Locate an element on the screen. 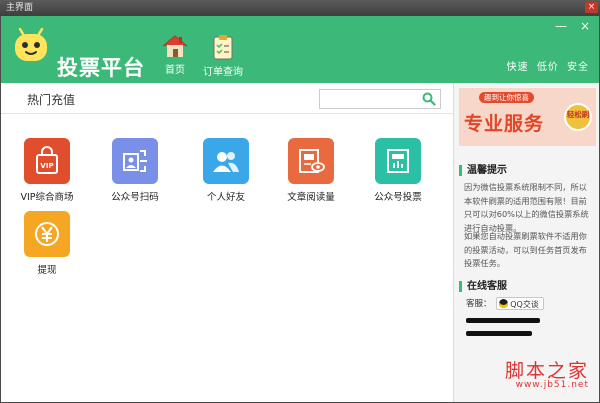  minimize-button: — is located at coordinates (561, 26).